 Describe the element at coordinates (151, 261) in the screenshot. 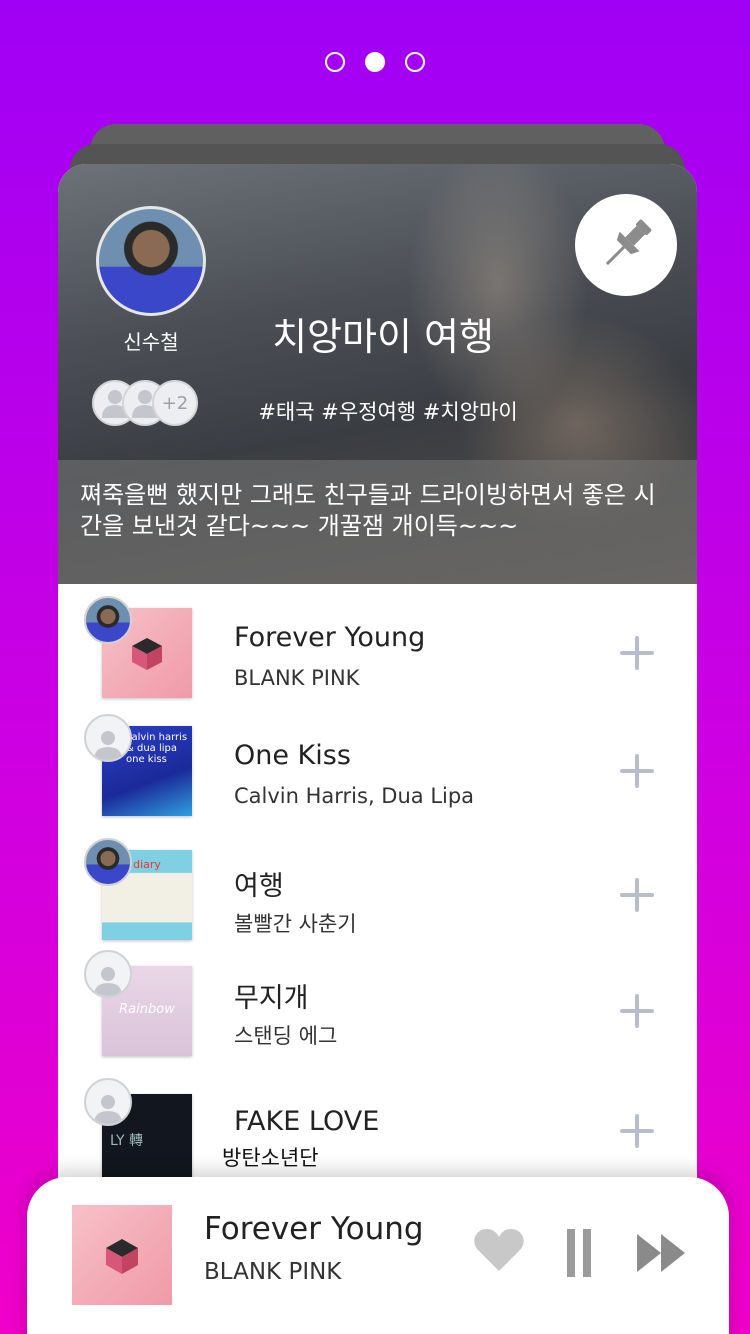

I see `owner-avatar` at that location.